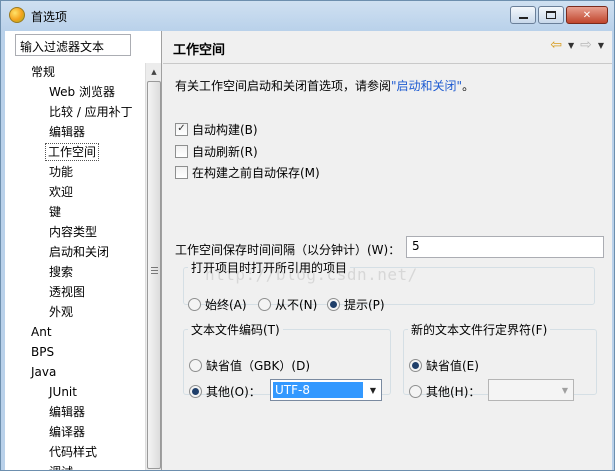 The height and width of the screenshot is (471, 615). I want to click on window-controls: ✕, so click(559, 15).